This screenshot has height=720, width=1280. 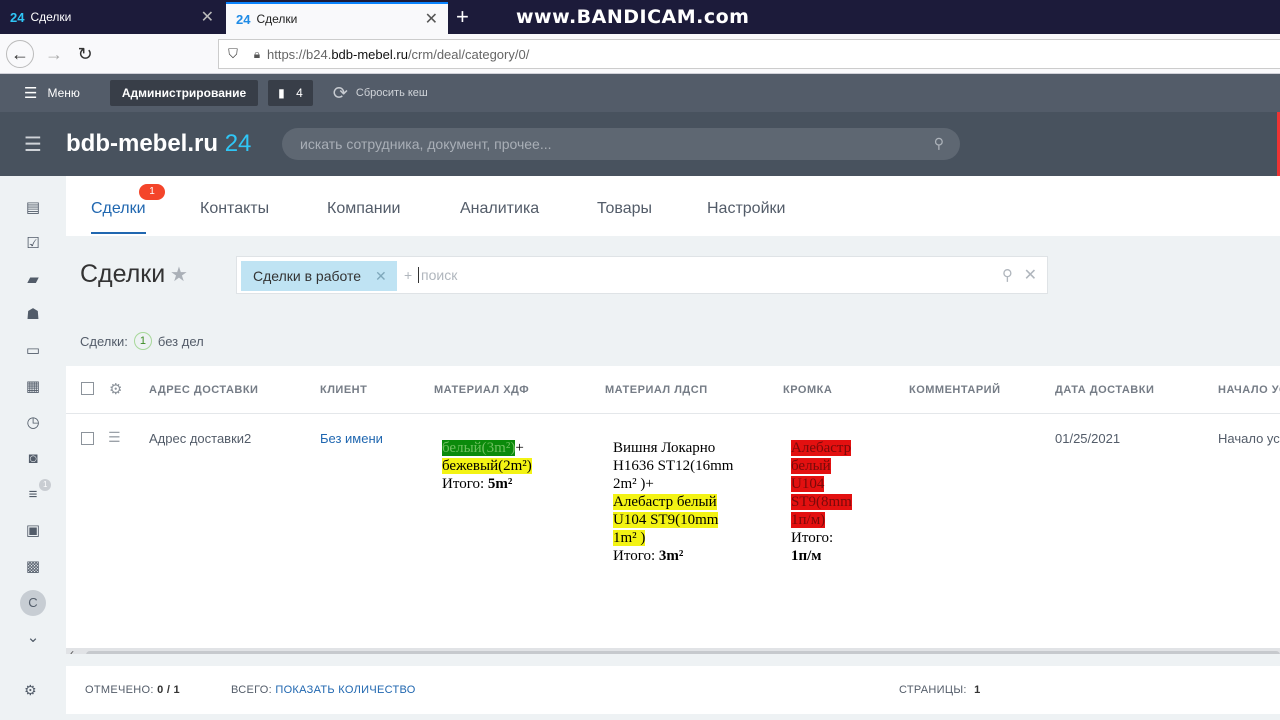 I want to click on reset-cache-button: ⟳ Сбросить кеш, so click(x=380, y=93).